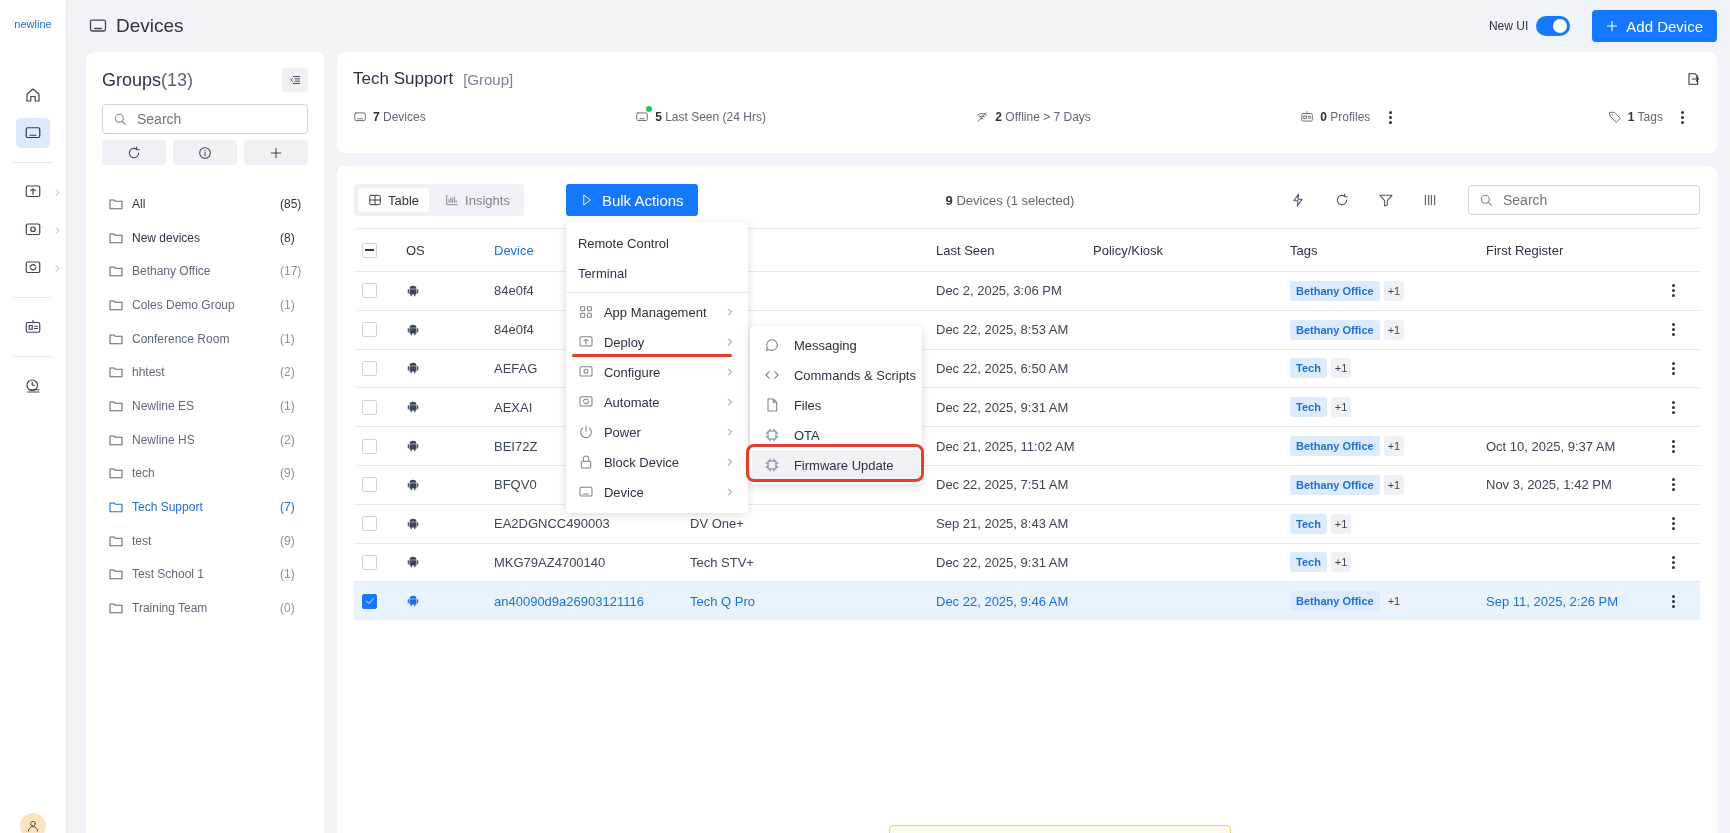 Image resolution: width=1730 pixels, height=833 pixels. I want to click on checkbox, so click(369, 601).